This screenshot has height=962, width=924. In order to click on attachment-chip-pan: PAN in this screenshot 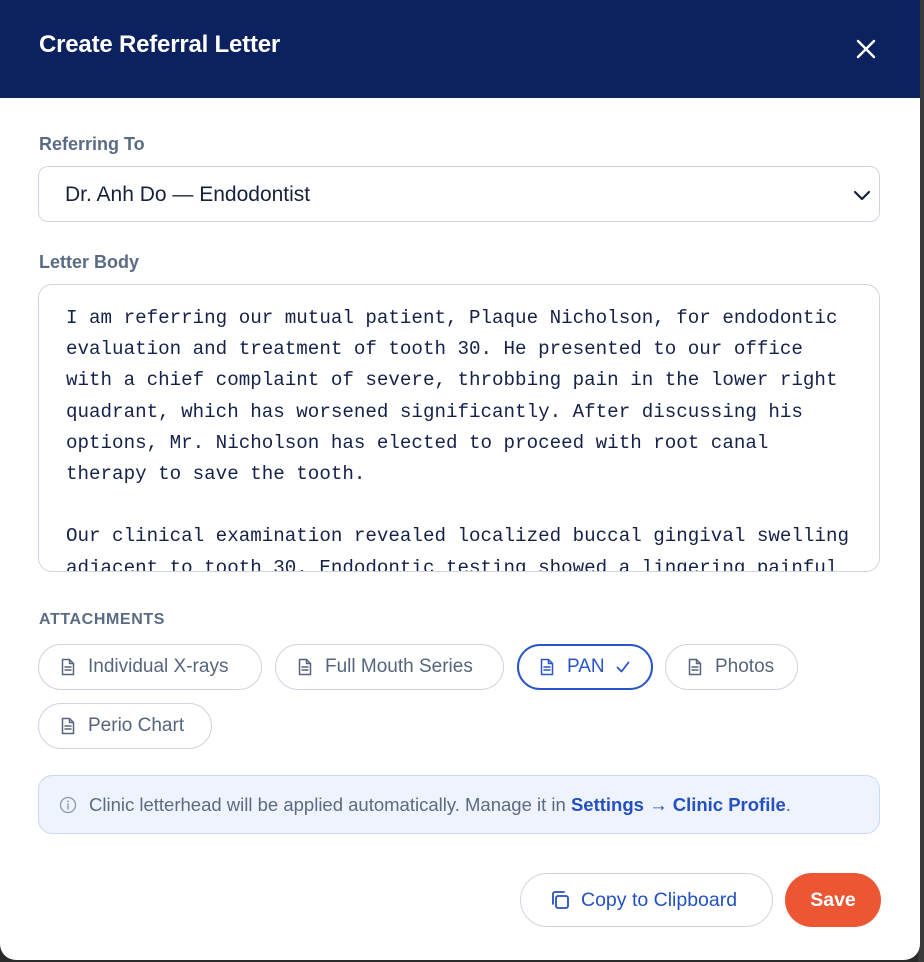, I will do `click(585, 667)`.